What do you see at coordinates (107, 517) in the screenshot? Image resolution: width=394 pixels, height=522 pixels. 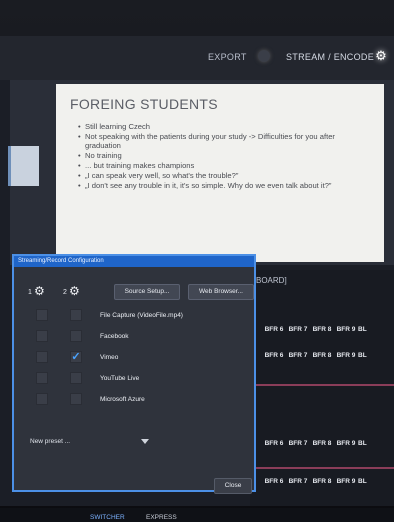 I see `tab-switcher: SWITCHER` at bounding box center [107, 517].